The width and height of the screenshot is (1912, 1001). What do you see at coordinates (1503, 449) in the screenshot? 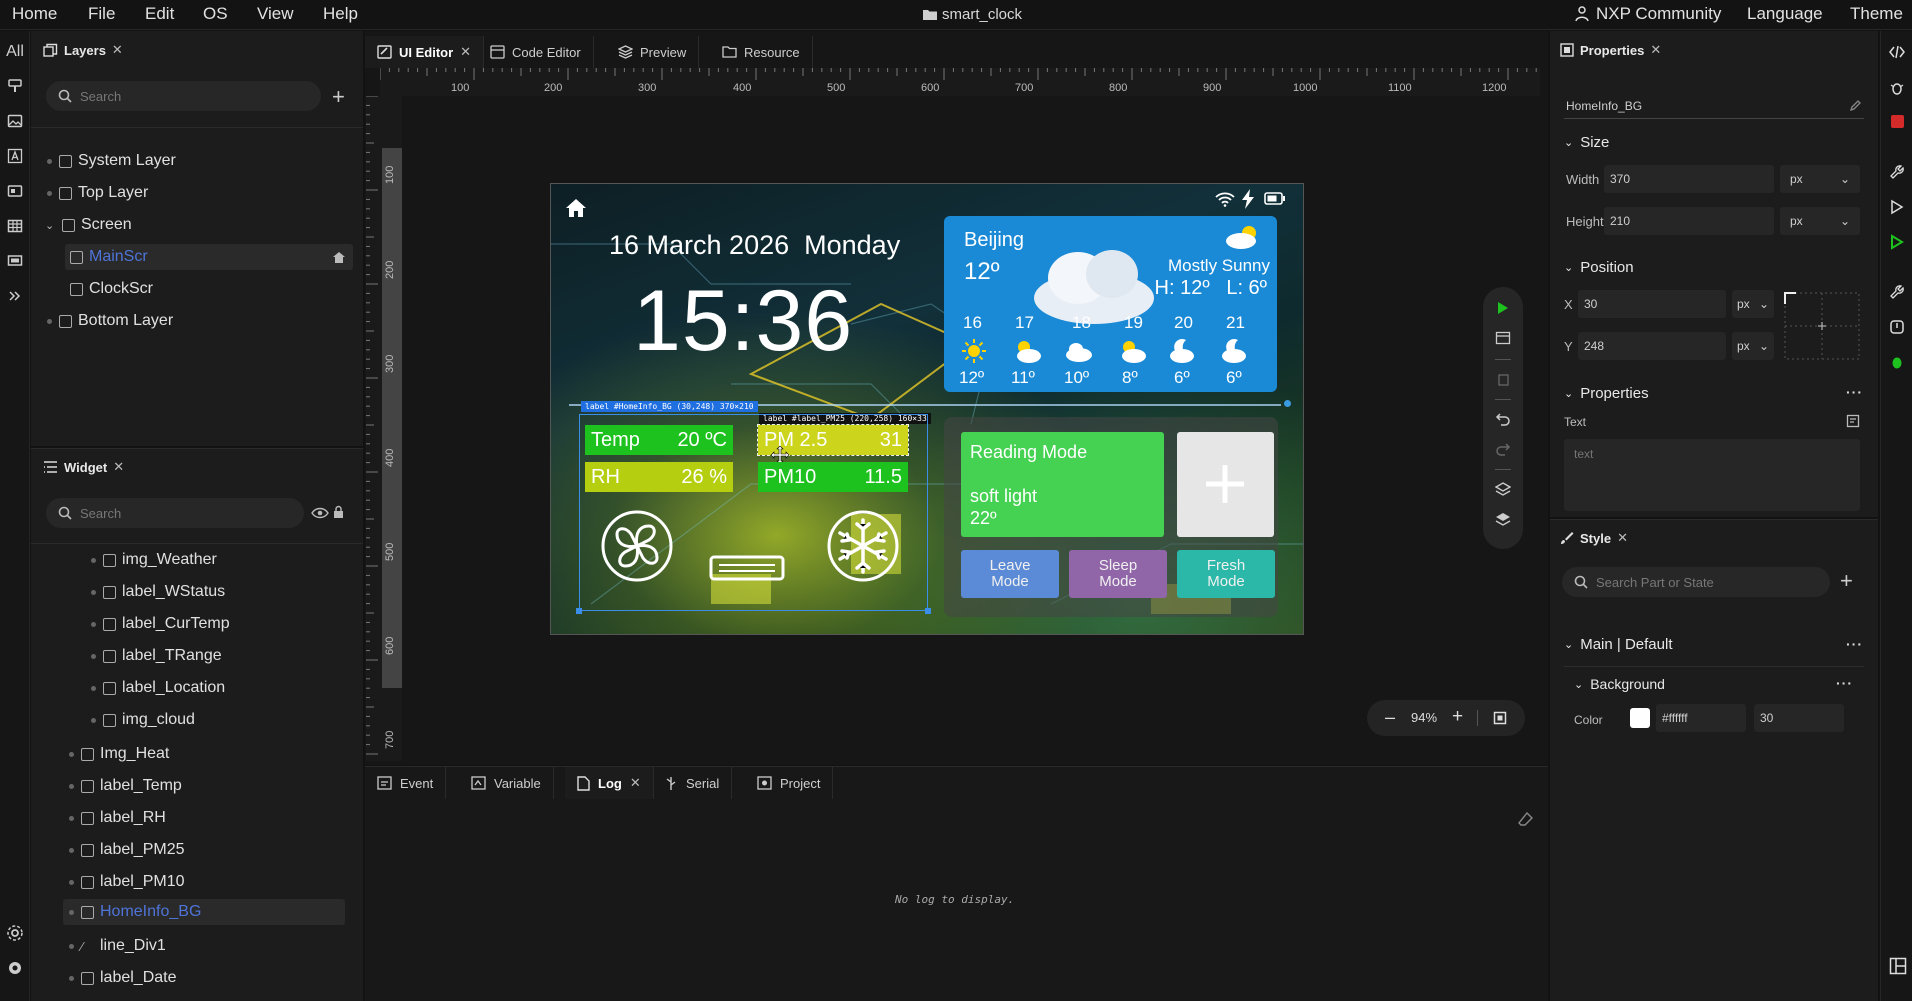
I see `redo-icon` at bounding box center [1503, 449].